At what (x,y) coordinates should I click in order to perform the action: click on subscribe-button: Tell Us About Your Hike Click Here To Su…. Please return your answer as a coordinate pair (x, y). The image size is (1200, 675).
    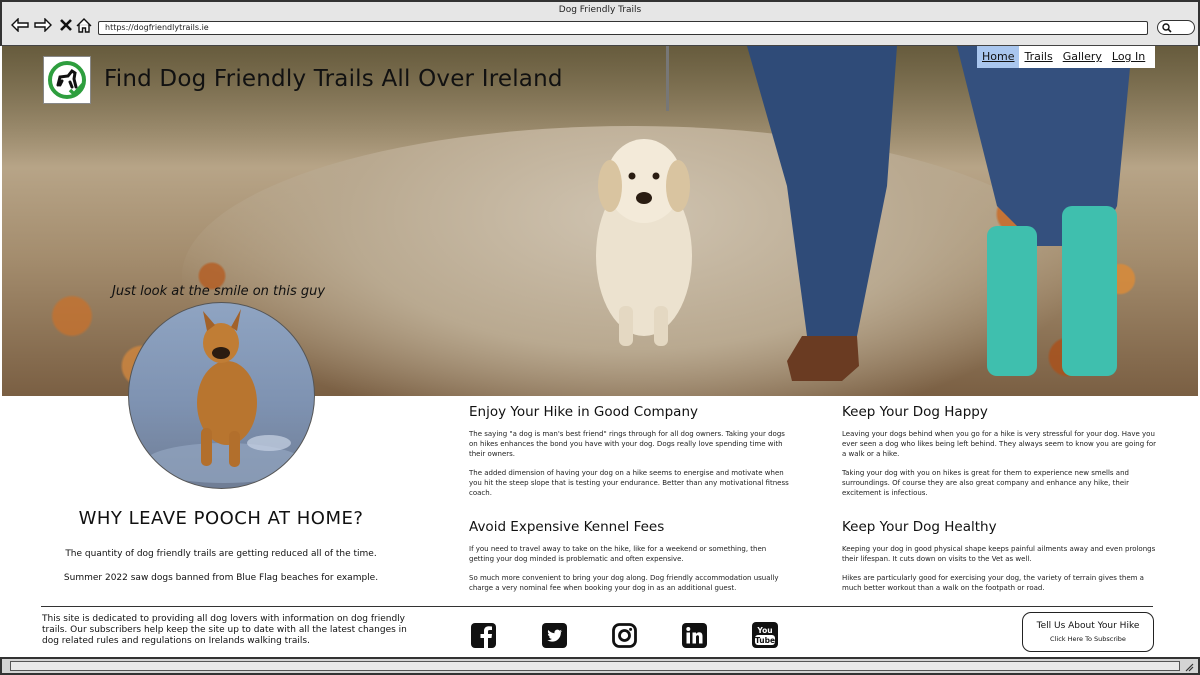
    Looking at the image, I should click on (1088, 632).